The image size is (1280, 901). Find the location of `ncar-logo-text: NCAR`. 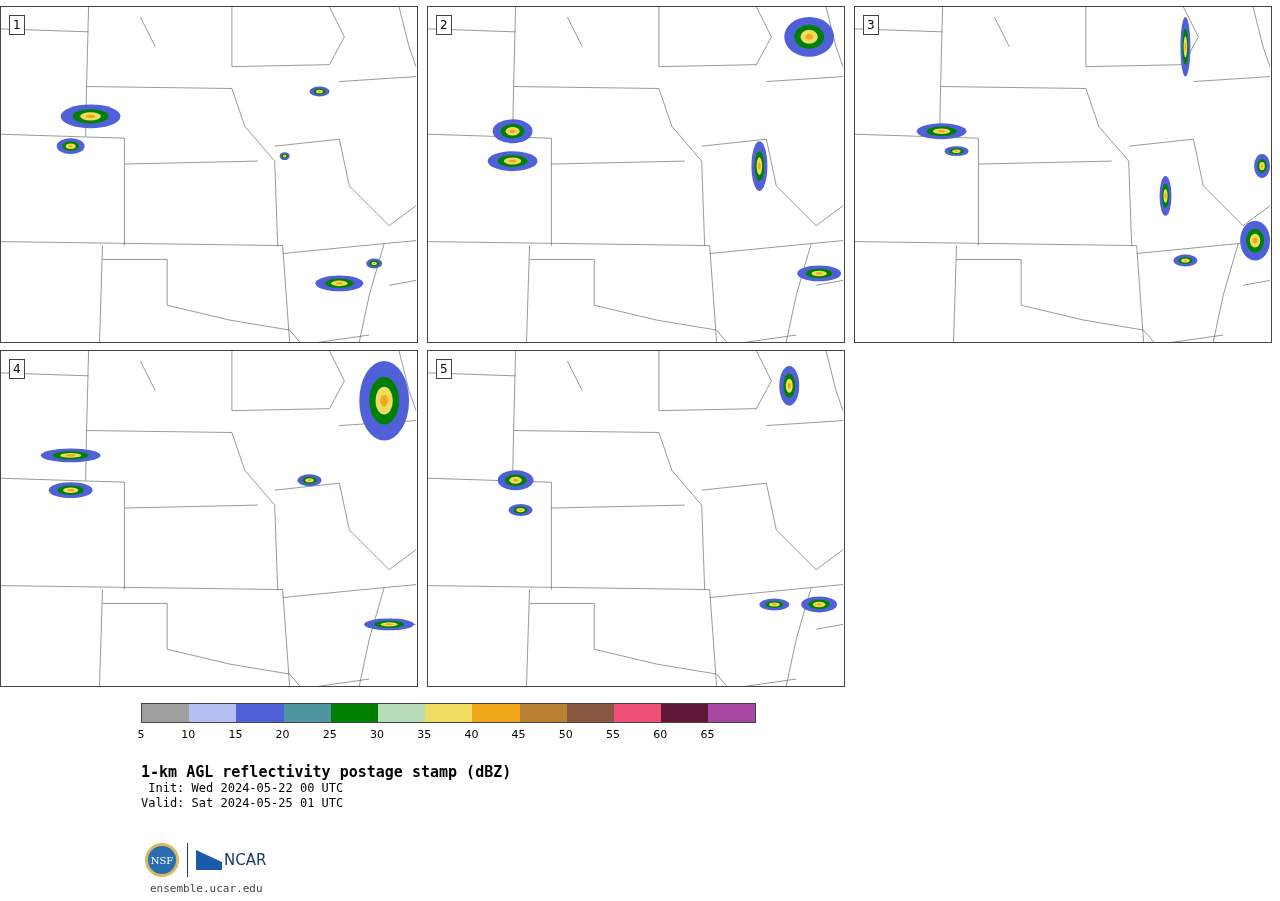

ncar-logo-text: NCAR is located at coordinates (245, 860).